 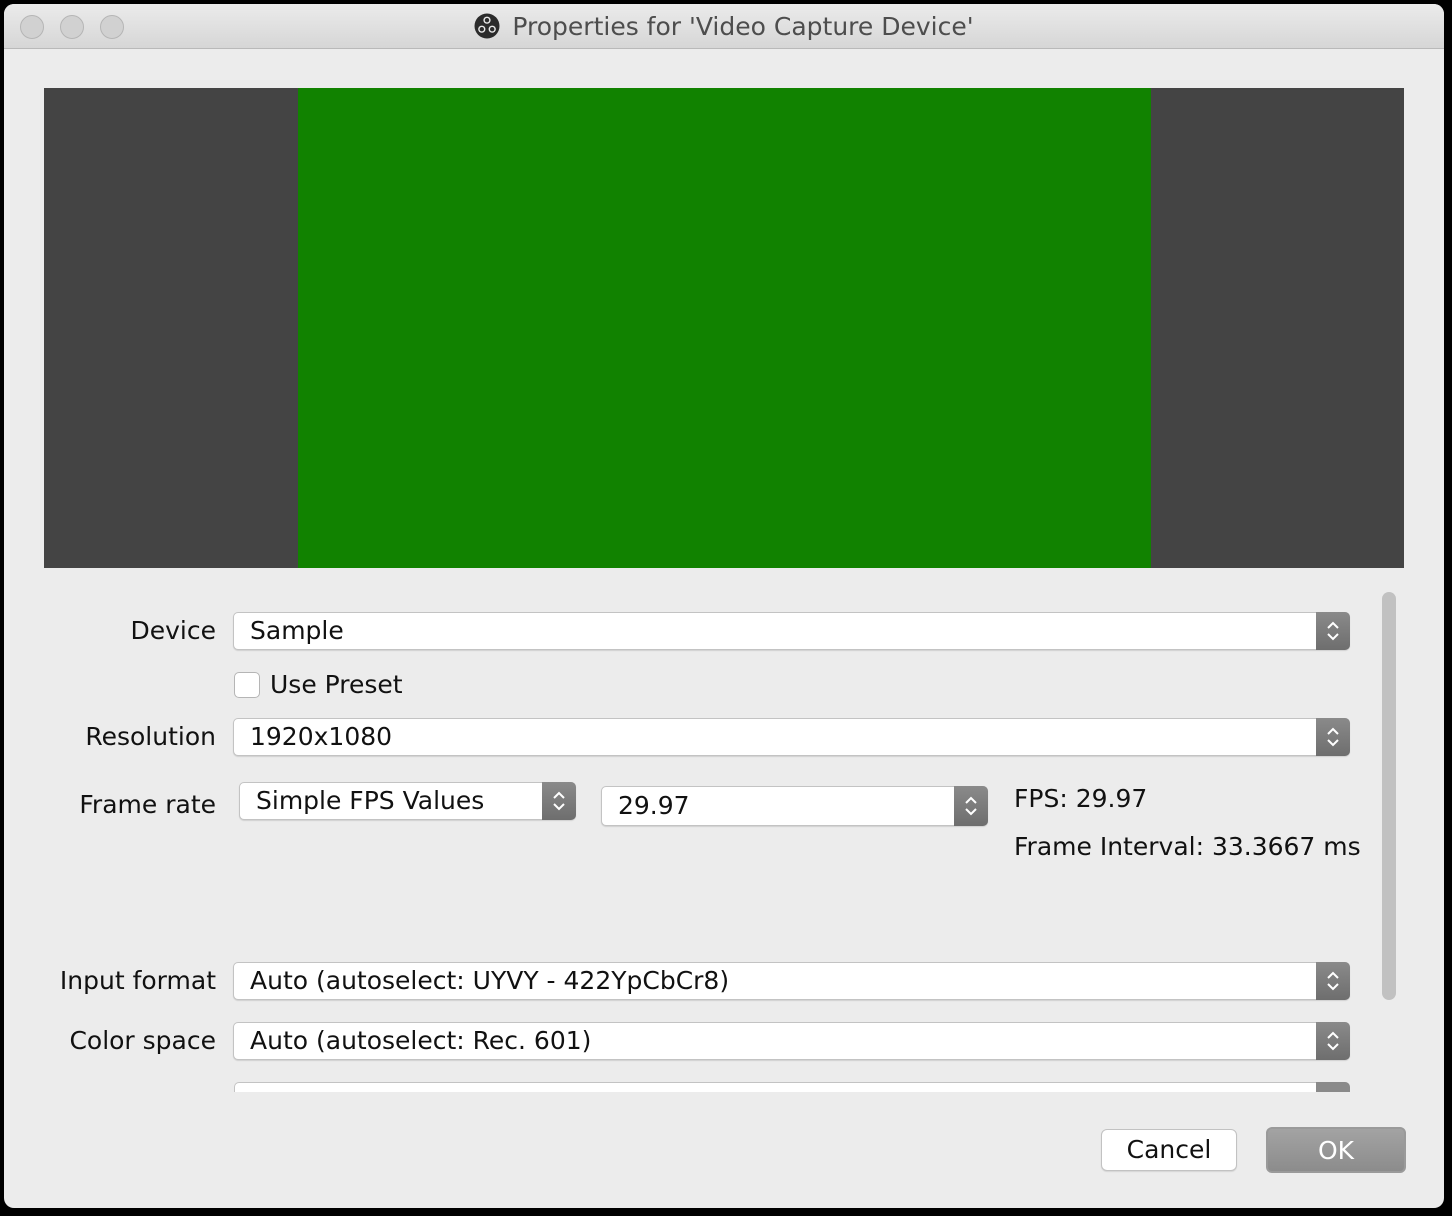 I want to click on fps-info: FPS: 29.97, so click(x=1081, y=798).